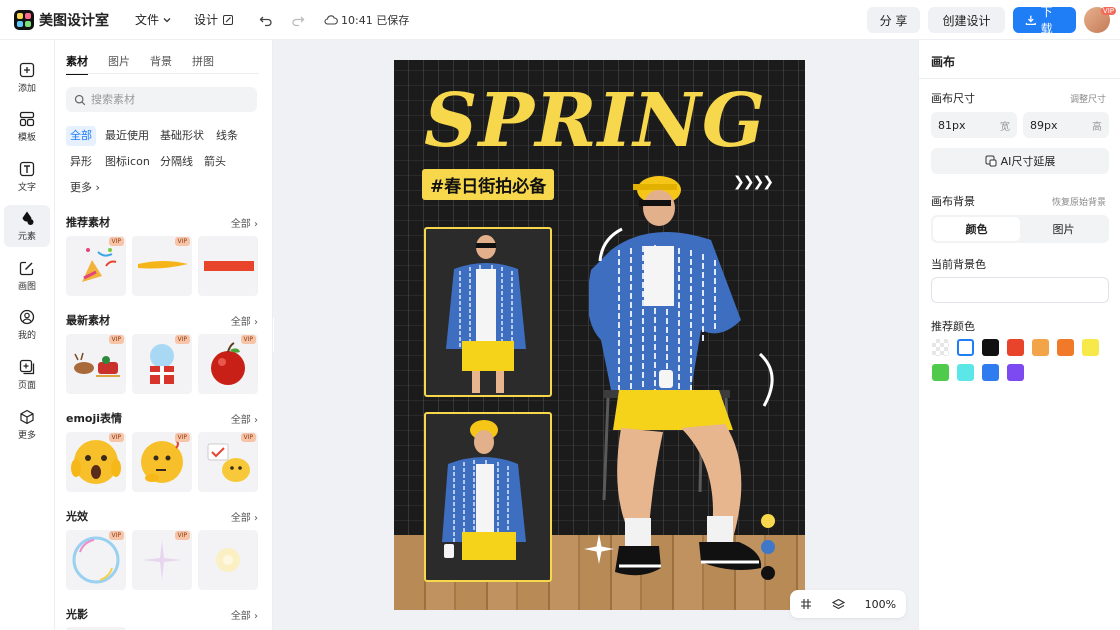 The height and width of the screenshot is (630, 1120). What do you see at coordinates (27, 127) in the screenshot?
I see `rail-item-templates: 模板` at bounding box center [27, 127].